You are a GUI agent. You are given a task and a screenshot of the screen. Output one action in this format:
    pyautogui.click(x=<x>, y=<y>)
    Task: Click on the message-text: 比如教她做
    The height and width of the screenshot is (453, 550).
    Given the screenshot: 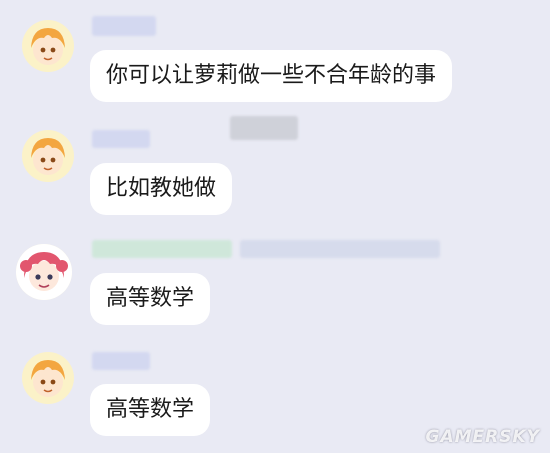 What is the action you would take?
    pyautogui.click(x=161, y=188)
    